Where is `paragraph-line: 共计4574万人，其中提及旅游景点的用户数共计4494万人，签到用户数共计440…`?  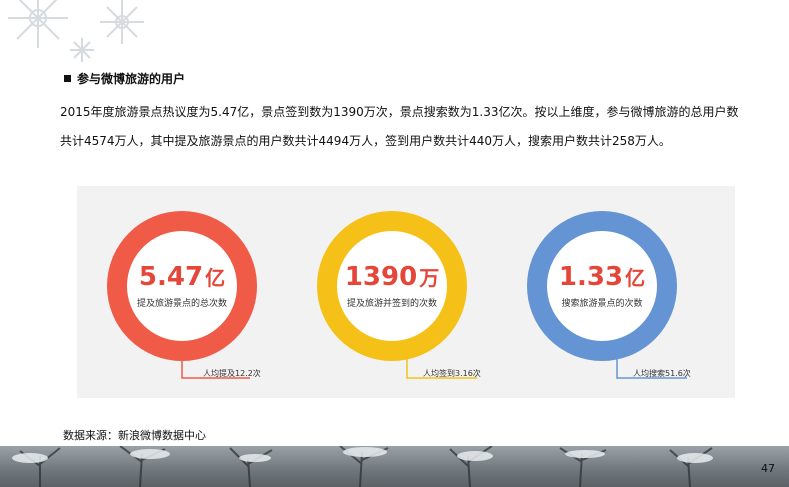
paragraph-line: 共计4574万人，其中提及旅游景点的用户数共计4494万人，签到用户数共计440… is located at coordinates (365, 141).